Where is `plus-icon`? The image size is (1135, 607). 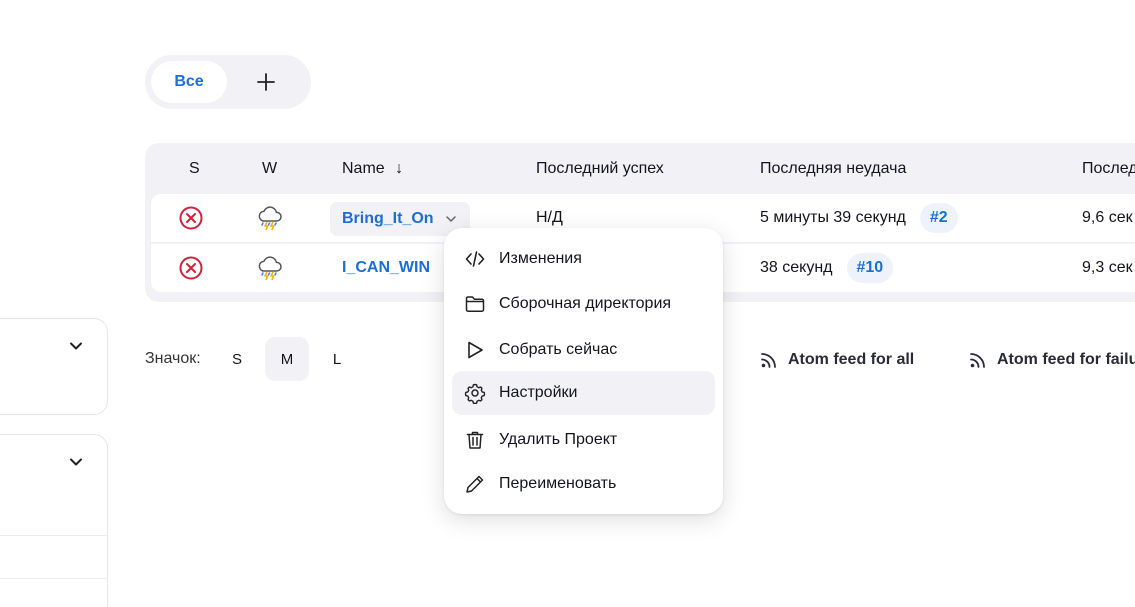
plus-icon is located at coordinates (266, 82).